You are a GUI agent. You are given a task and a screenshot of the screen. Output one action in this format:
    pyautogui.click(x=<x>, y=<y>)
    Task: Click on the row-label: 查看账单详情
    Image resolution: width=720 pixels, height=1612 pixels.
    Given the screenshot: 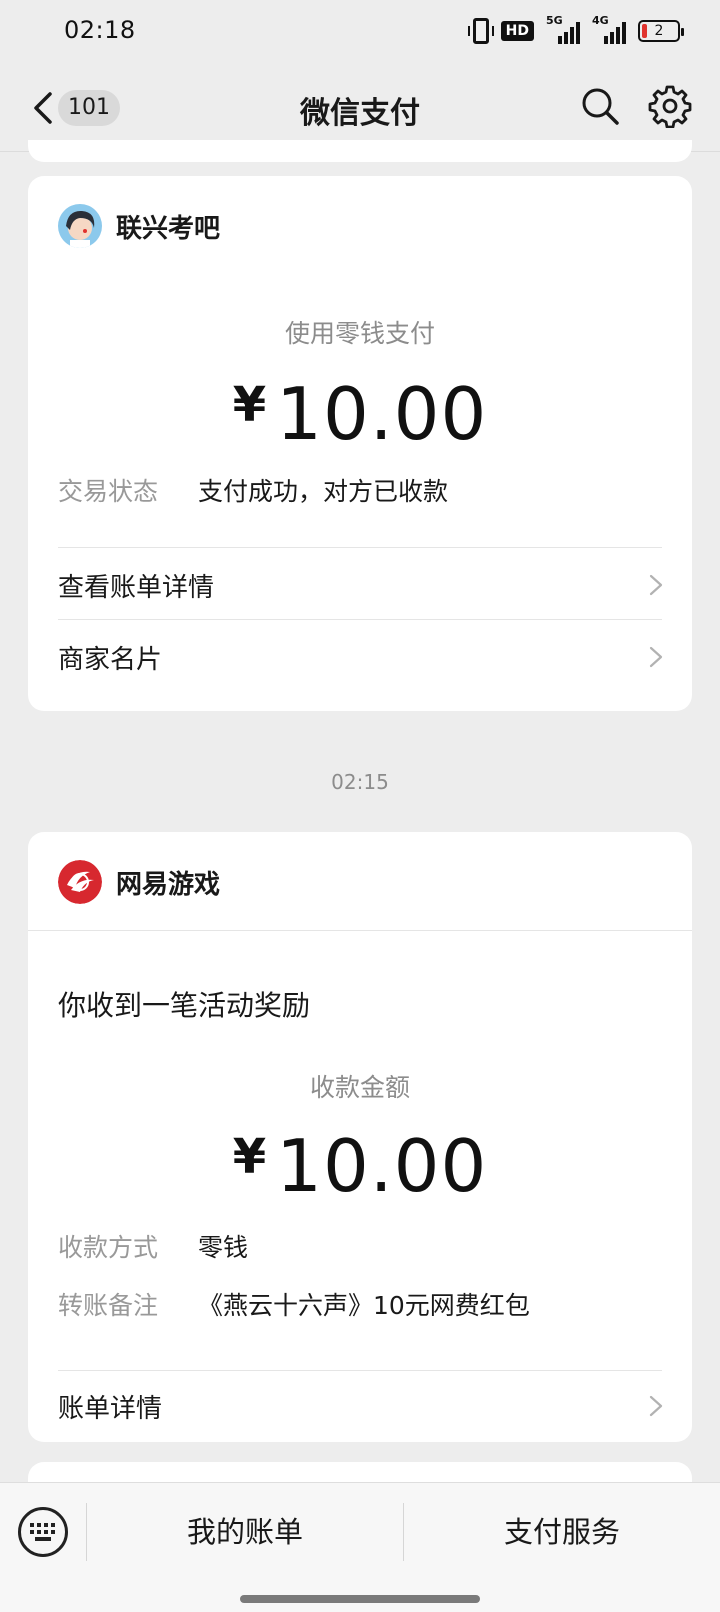 What is the action you would take?
    pyautogui.click(x=136, y=587)
    